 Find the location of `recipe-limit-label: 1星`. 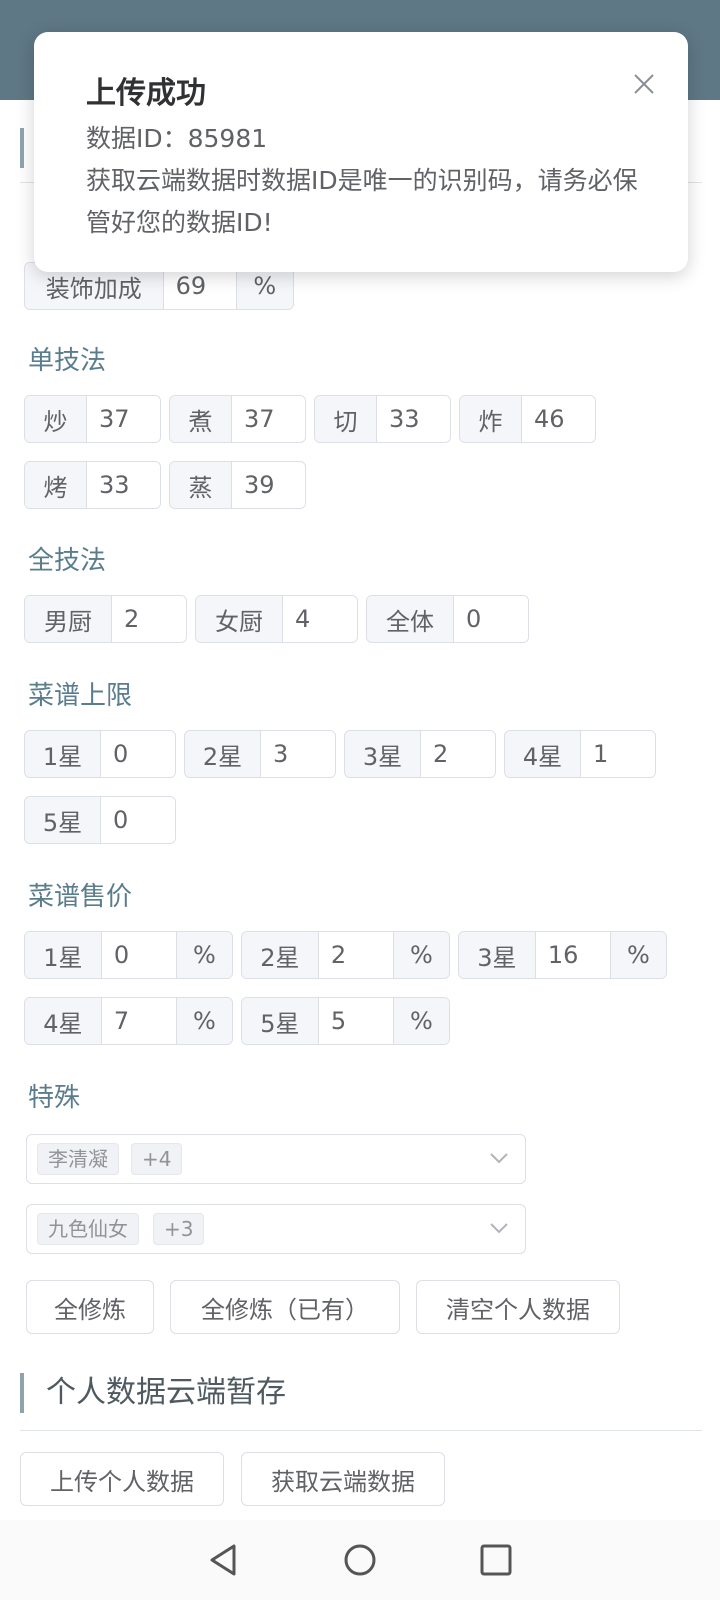

recipe-limit-label: 1星 is located at coordinates (63, 754).